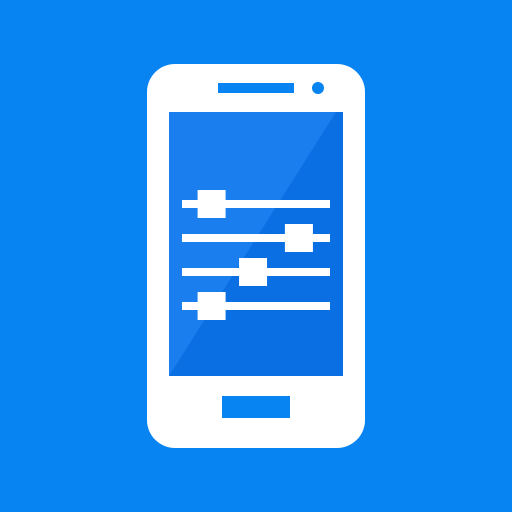 The width and height of the screenshot is (512, 512). I want to click on slider-2-knob, so click(298, 238).